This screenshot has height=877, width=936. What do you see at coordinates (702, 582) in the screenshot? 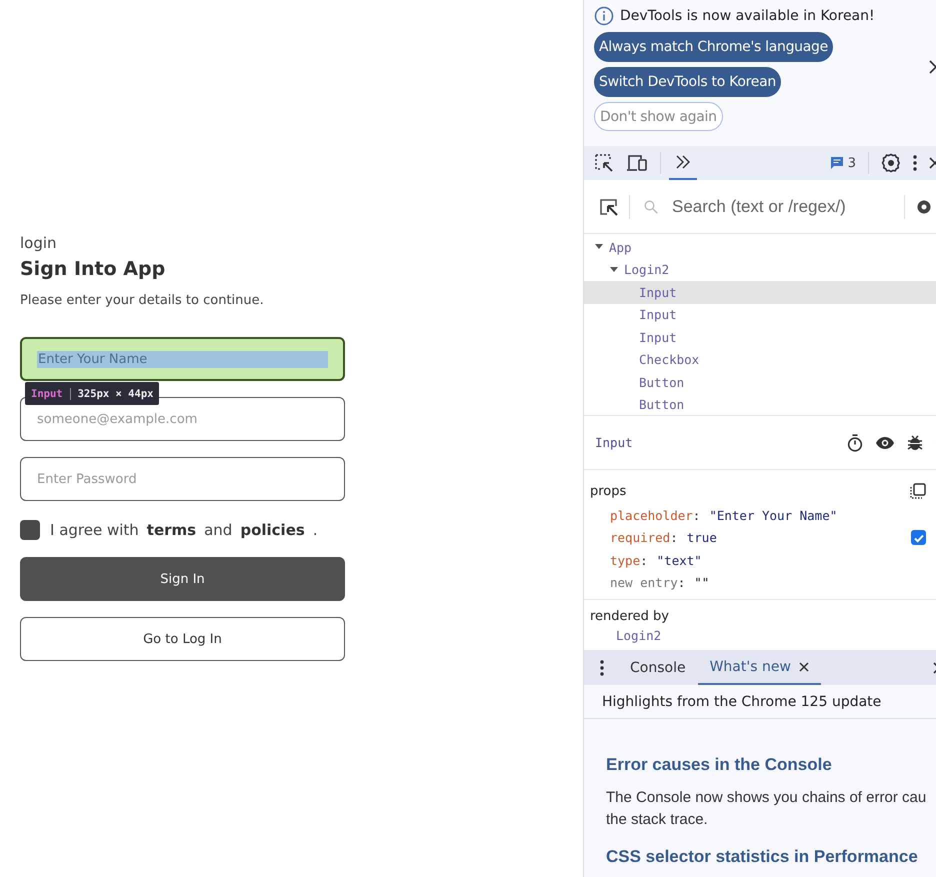
I see `prop-value: ""` at bounding box center [702, 582].